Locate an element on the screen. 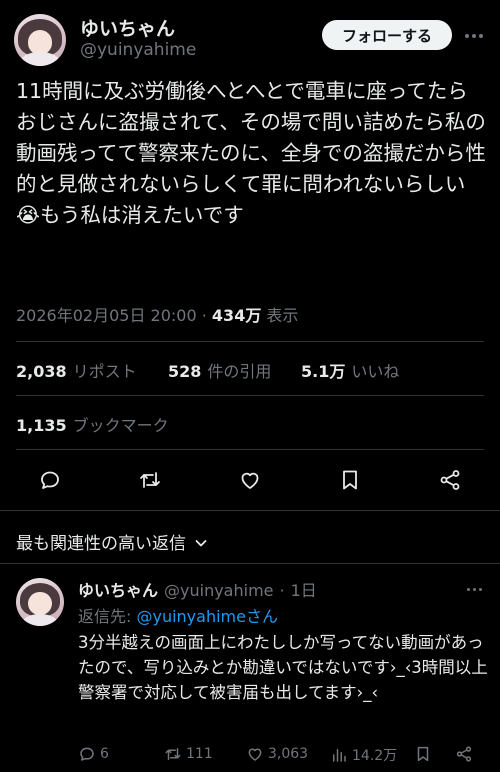  tweet-meta: 2026年02月05日 20:00 · 434万 表示 is located at coordinates (157, 314).